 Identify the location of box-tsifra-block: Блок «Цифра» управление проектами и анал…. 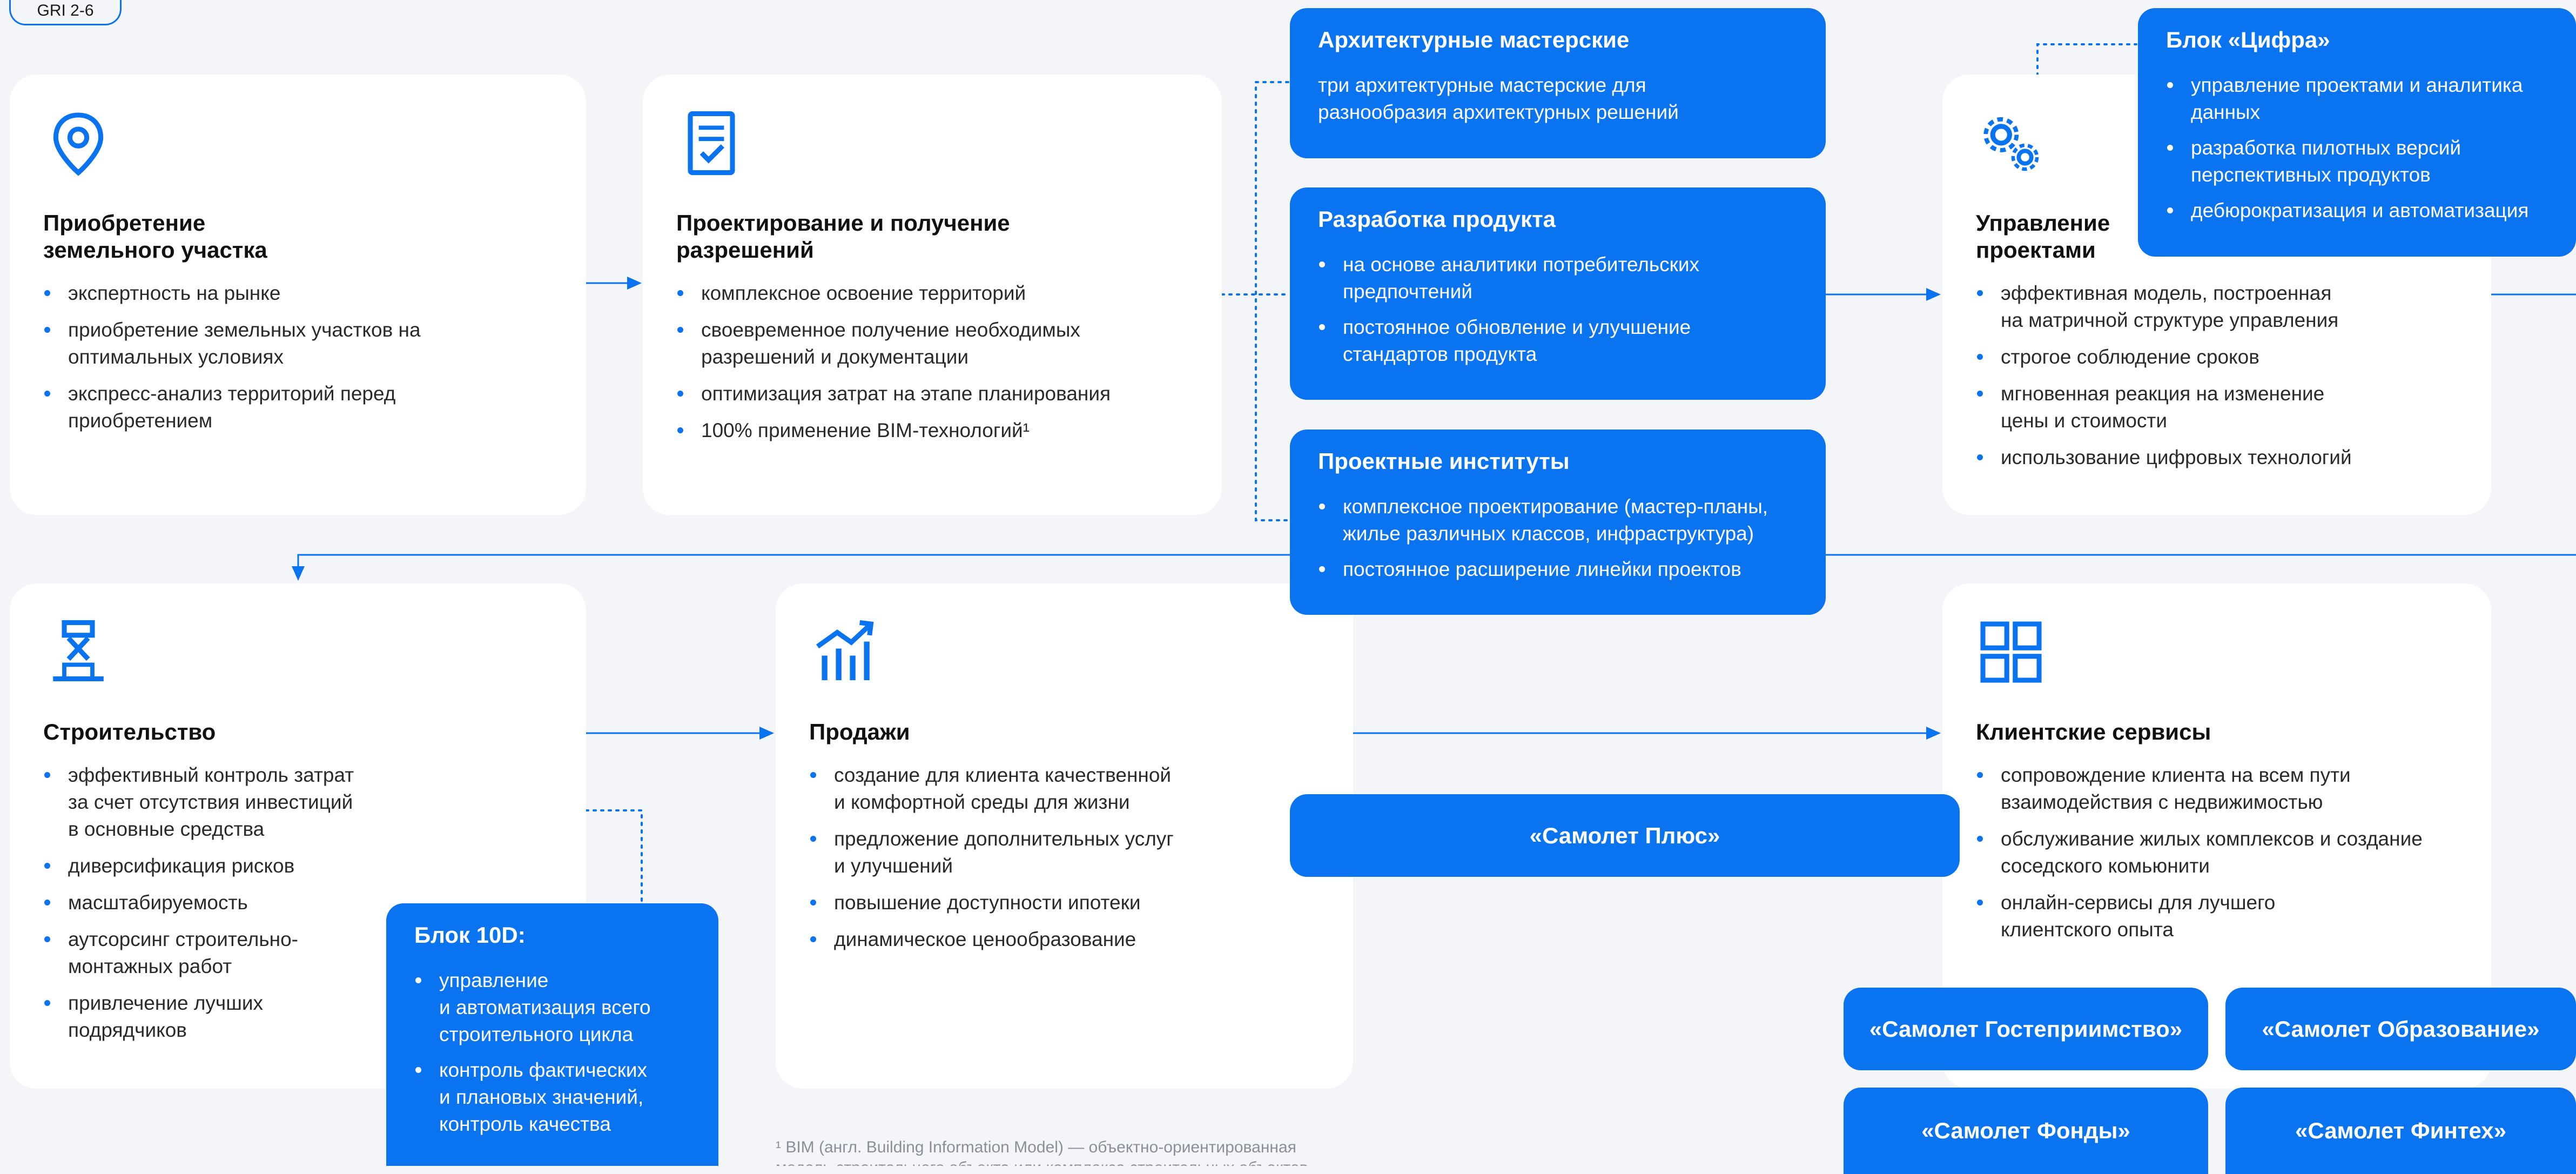
(2357, 132).